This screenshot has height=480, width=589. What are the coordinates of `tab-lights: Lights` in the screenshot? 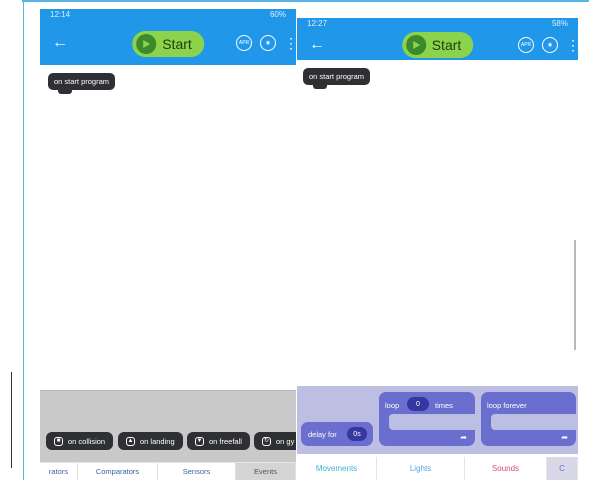 It's located at (421, 468).